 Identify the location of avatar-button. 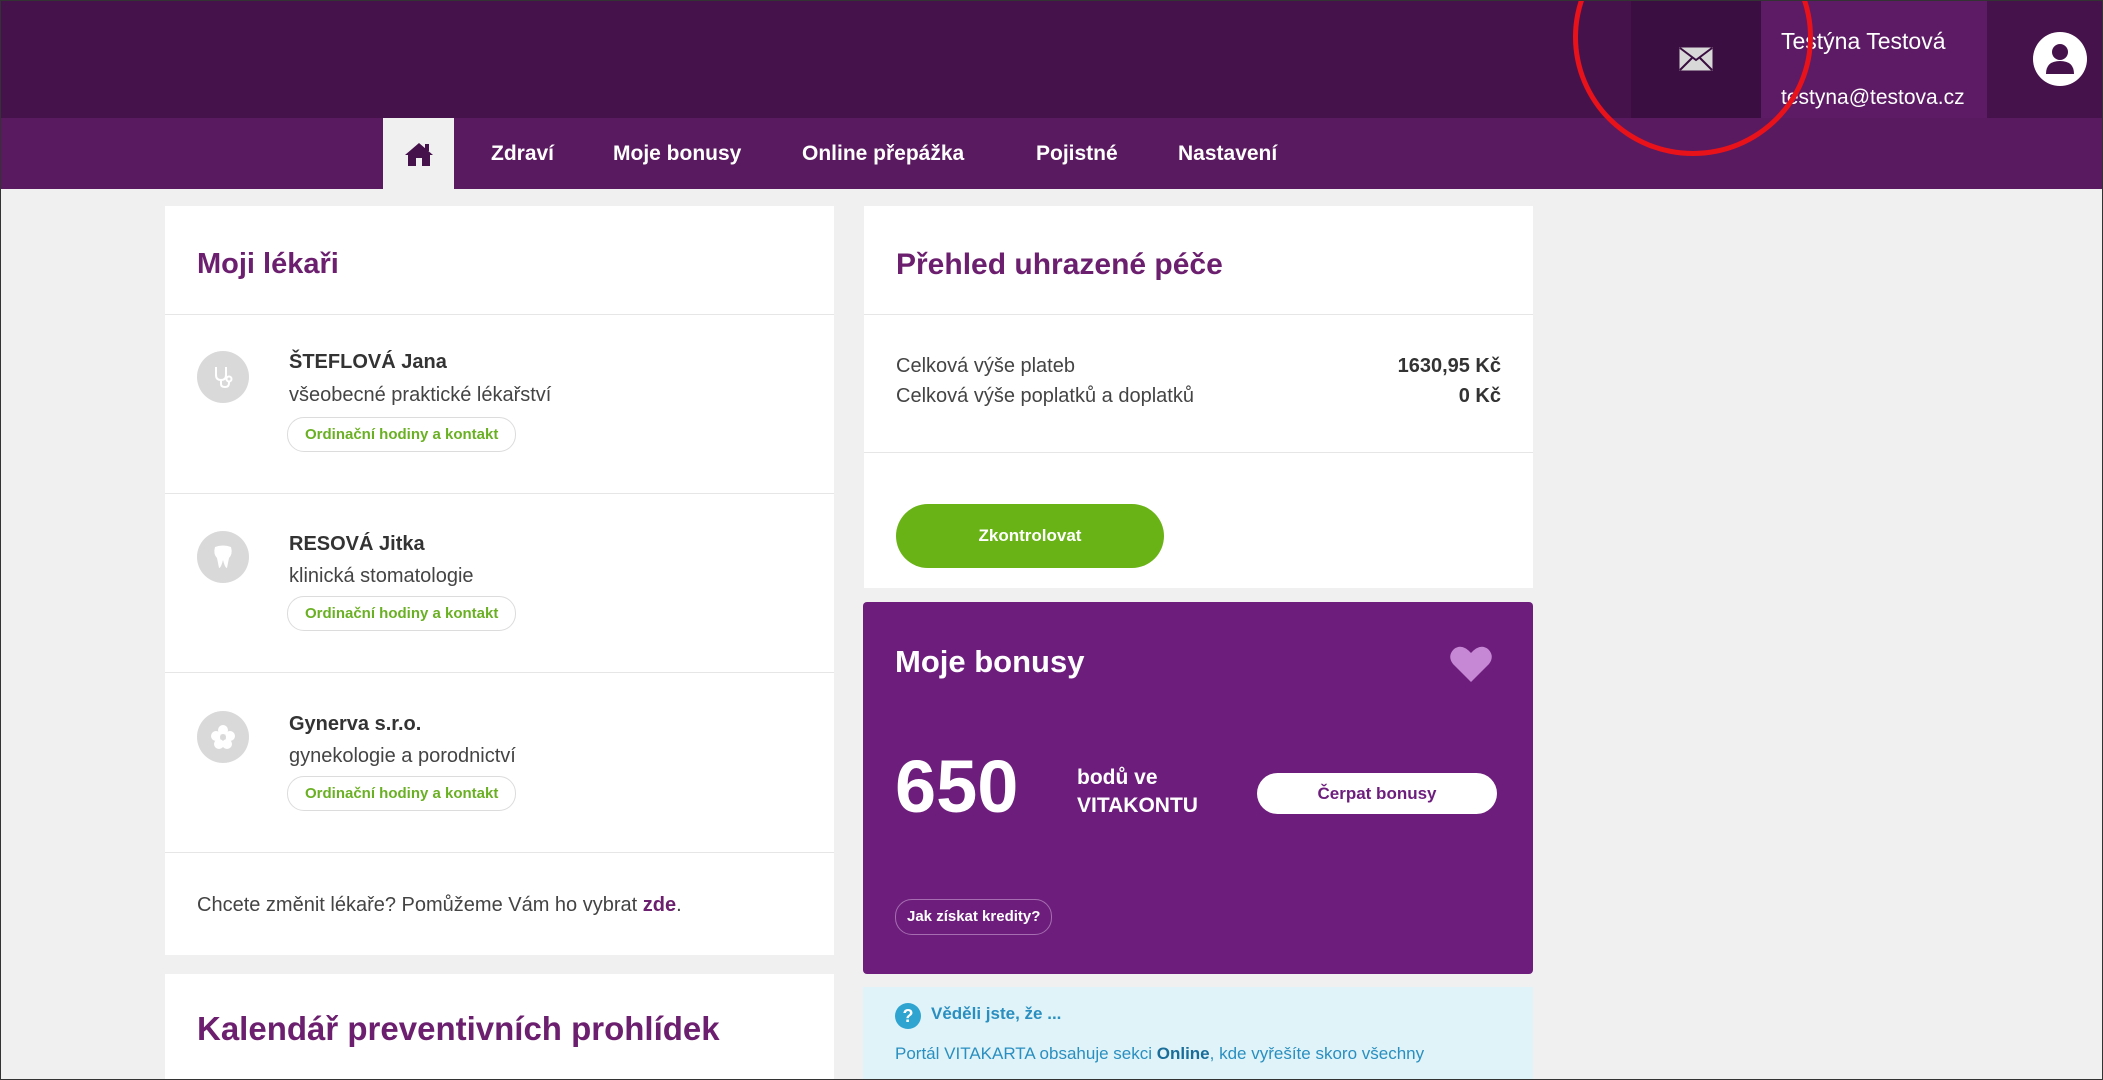
(2060, 59).